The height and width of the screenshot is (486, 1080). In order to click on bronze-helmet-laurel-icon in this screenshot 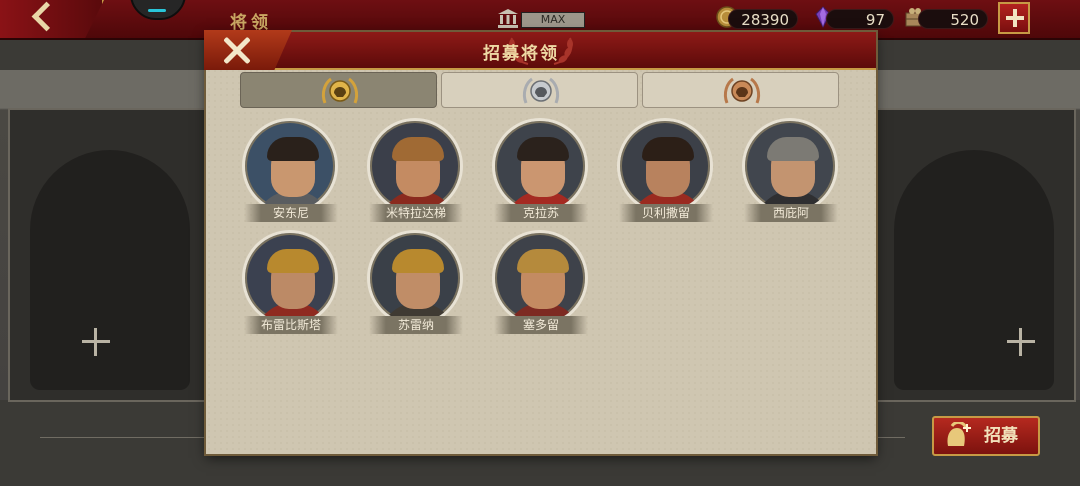, I will do `click(742, 90)`.